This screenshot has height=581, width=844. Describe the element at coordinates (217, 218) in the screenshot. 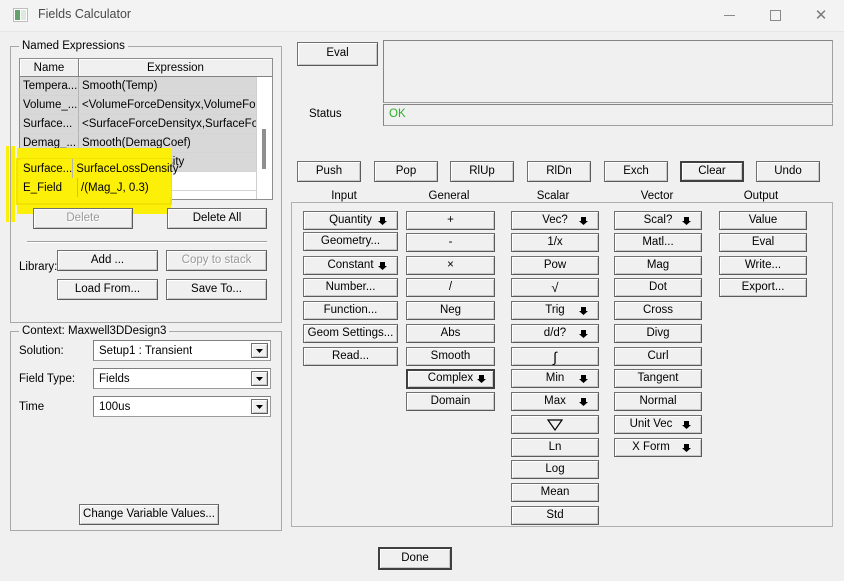

I see `delete-all-button: Delete All` at that location.